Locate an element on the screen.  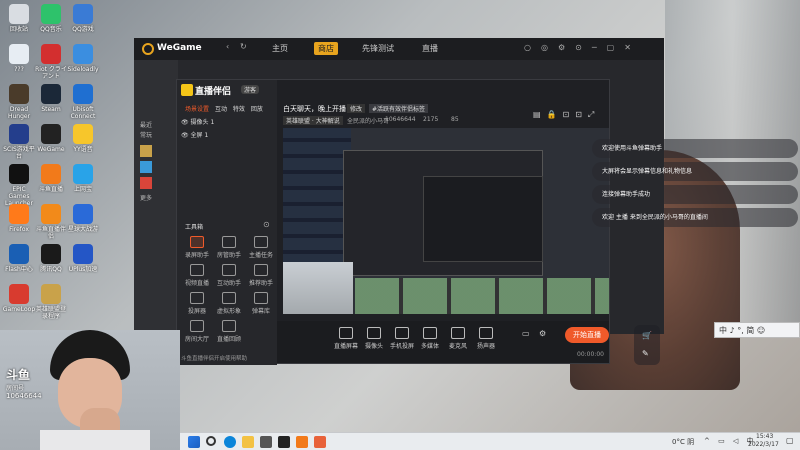
desktop-icon: 斗鱼直播伴侣 is located at coordinates (51, 222).